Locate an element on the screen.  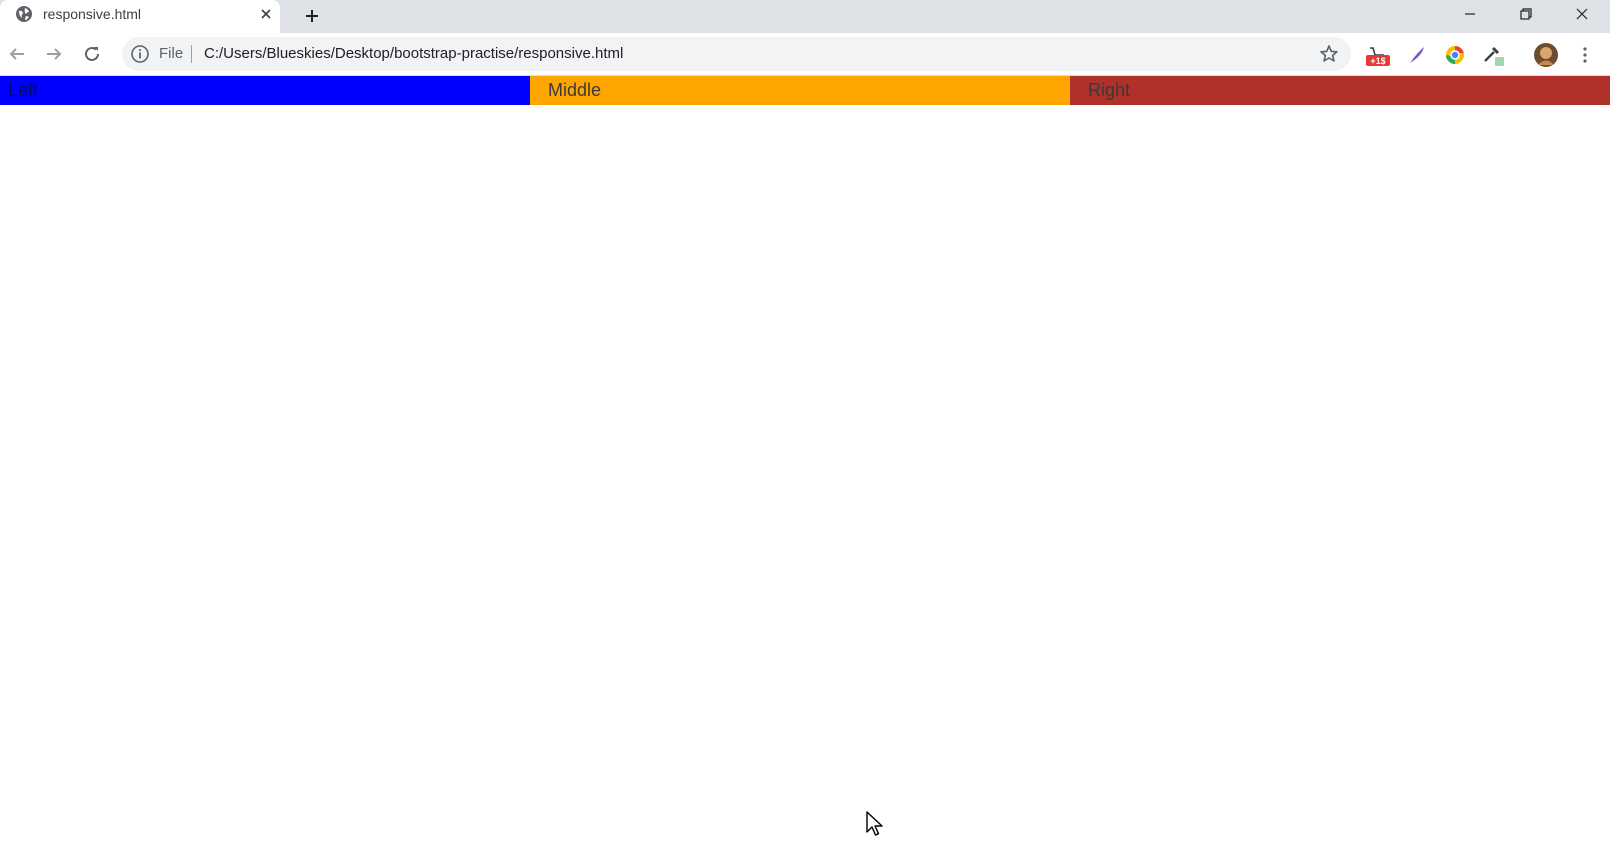
avatar is located at coordinates (1546, 55).